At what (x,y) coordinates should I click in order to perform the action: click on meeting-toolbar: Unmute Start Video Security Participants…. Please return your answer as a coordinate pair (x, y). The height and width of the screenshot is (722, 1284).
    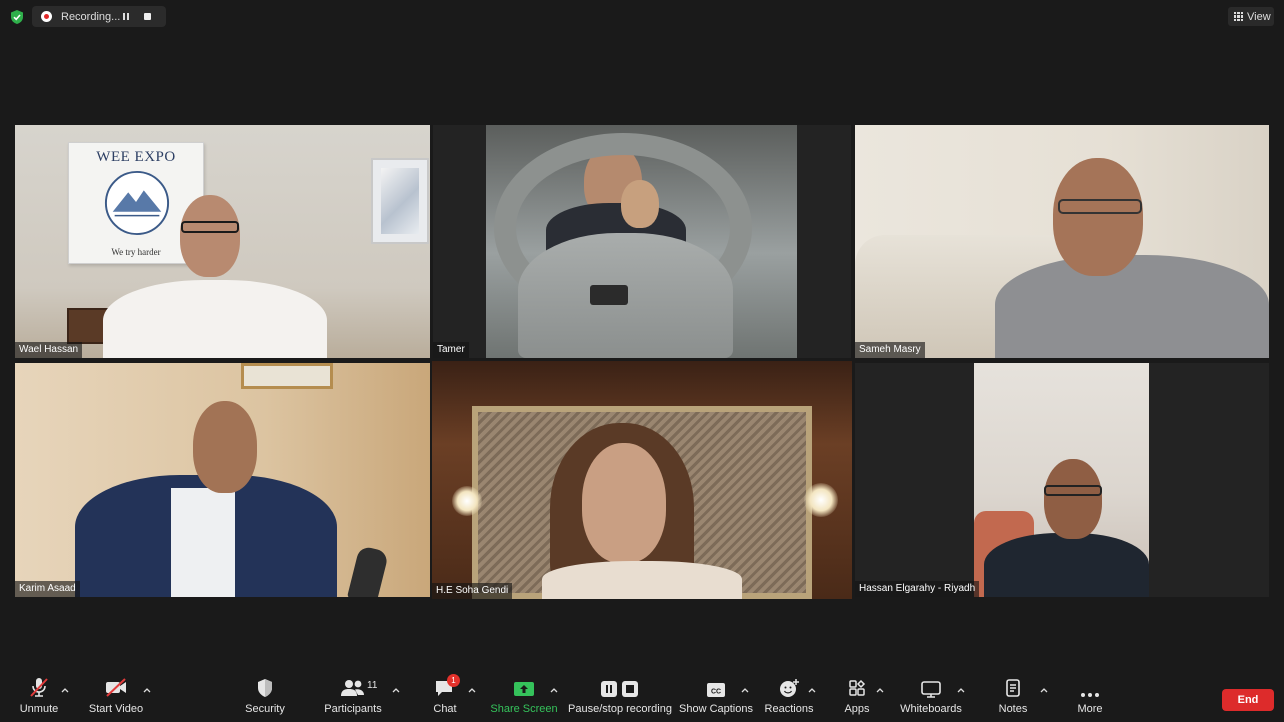
    Looking at the image, I should click on (642, 698).